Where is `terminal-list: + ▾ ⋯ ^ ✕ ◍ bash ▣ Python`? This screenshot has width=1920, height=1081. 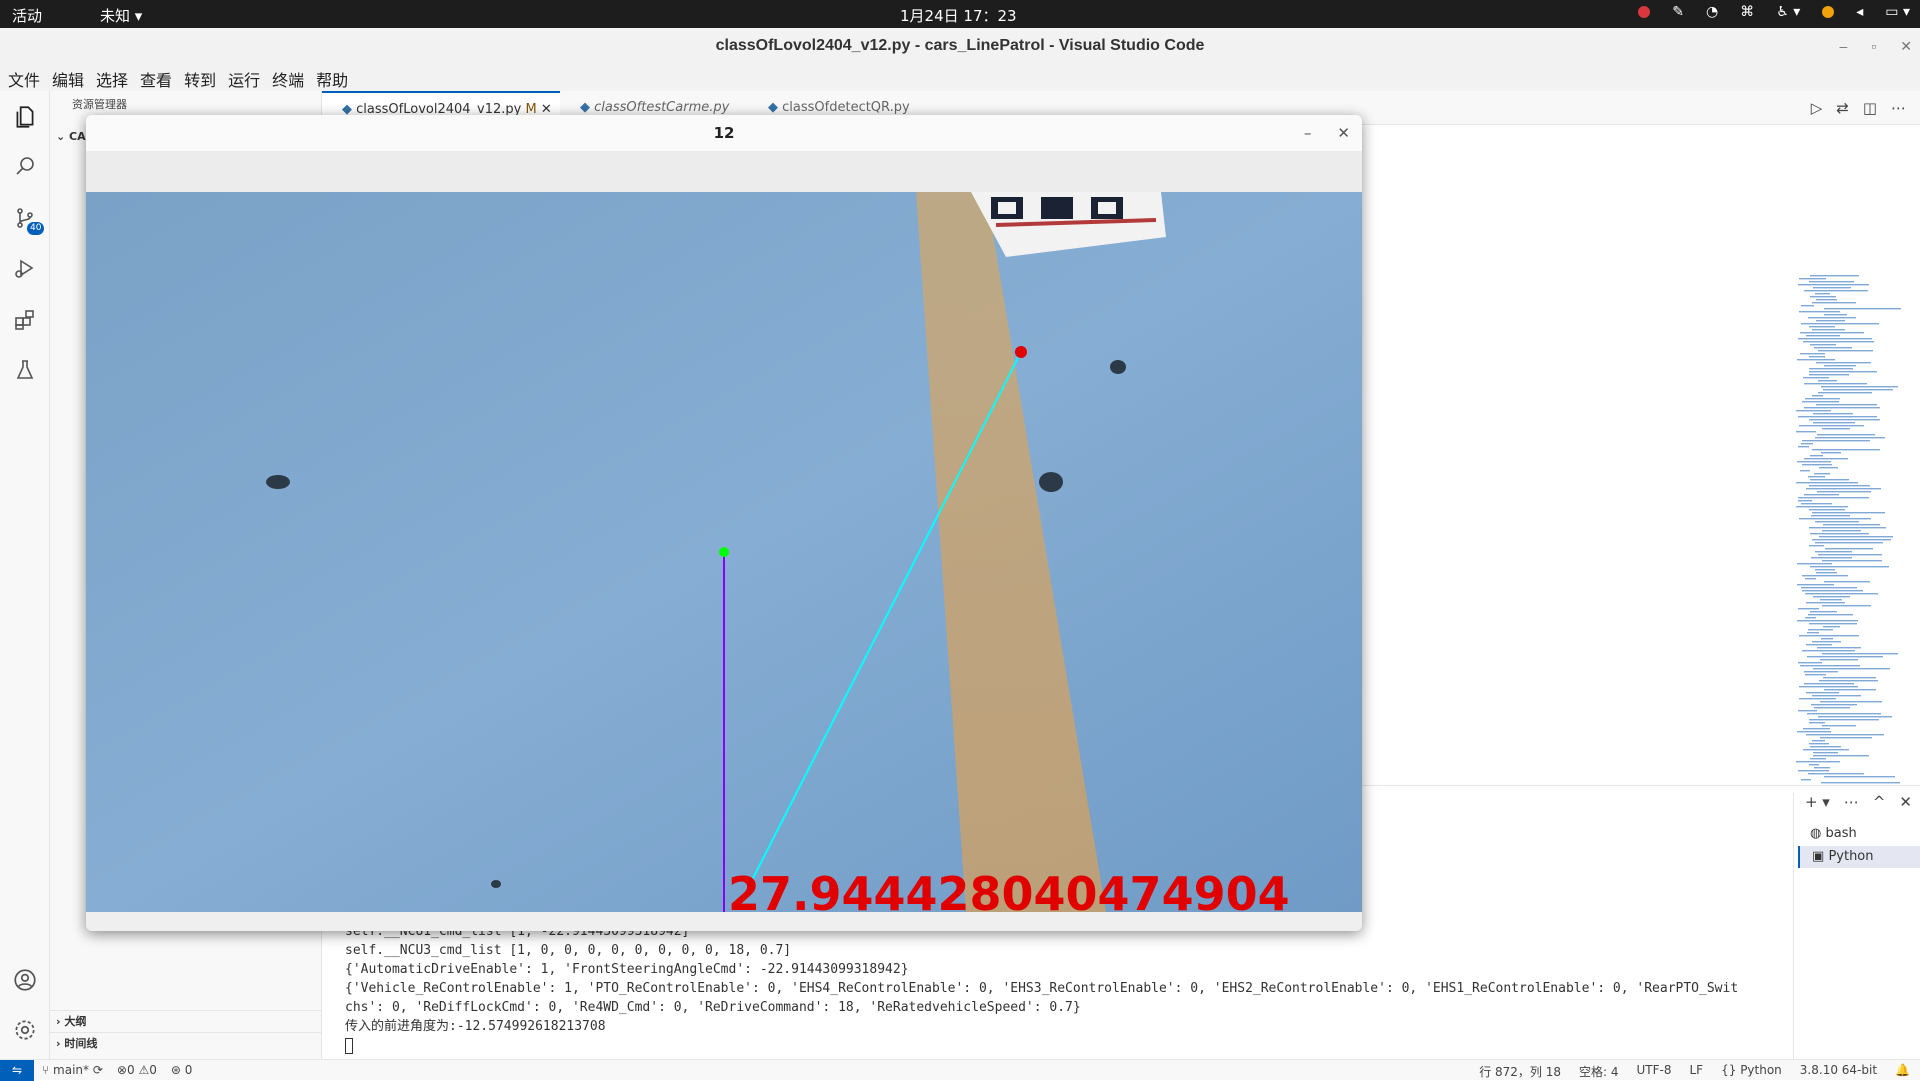
terminal-list: + ▾ ⋯ ^ ✕ ◍ bash ▣ Python is located at coordinates (1856, 926).